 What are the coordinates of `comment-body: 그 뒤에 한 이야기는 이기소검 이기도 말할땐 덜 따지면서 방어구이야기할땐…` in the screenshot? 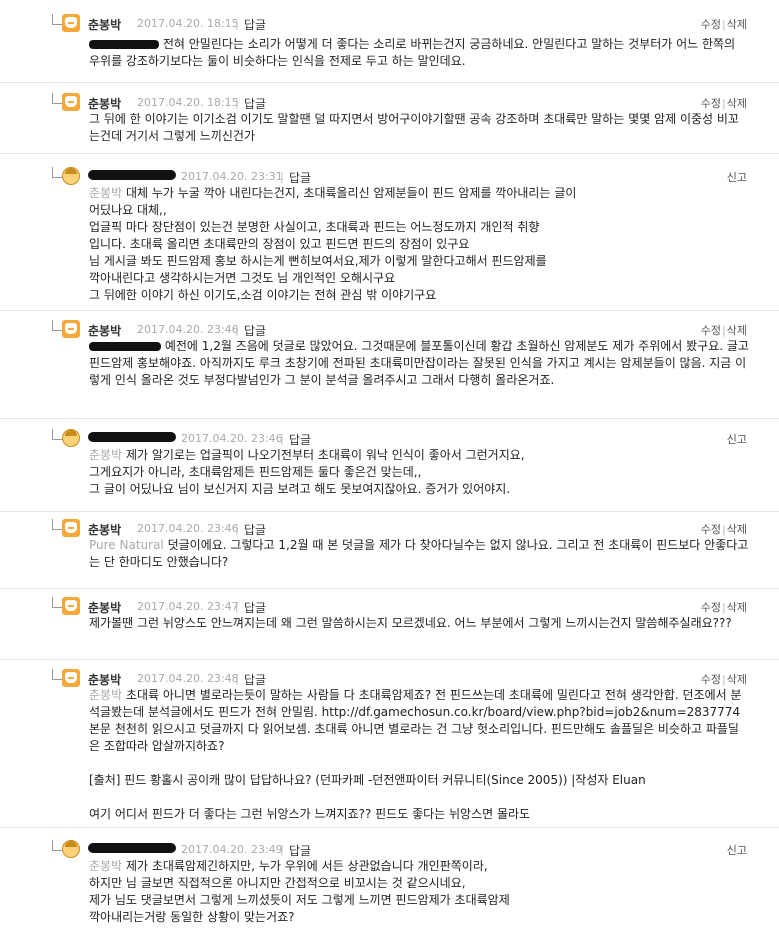 It's located at (414, 127).